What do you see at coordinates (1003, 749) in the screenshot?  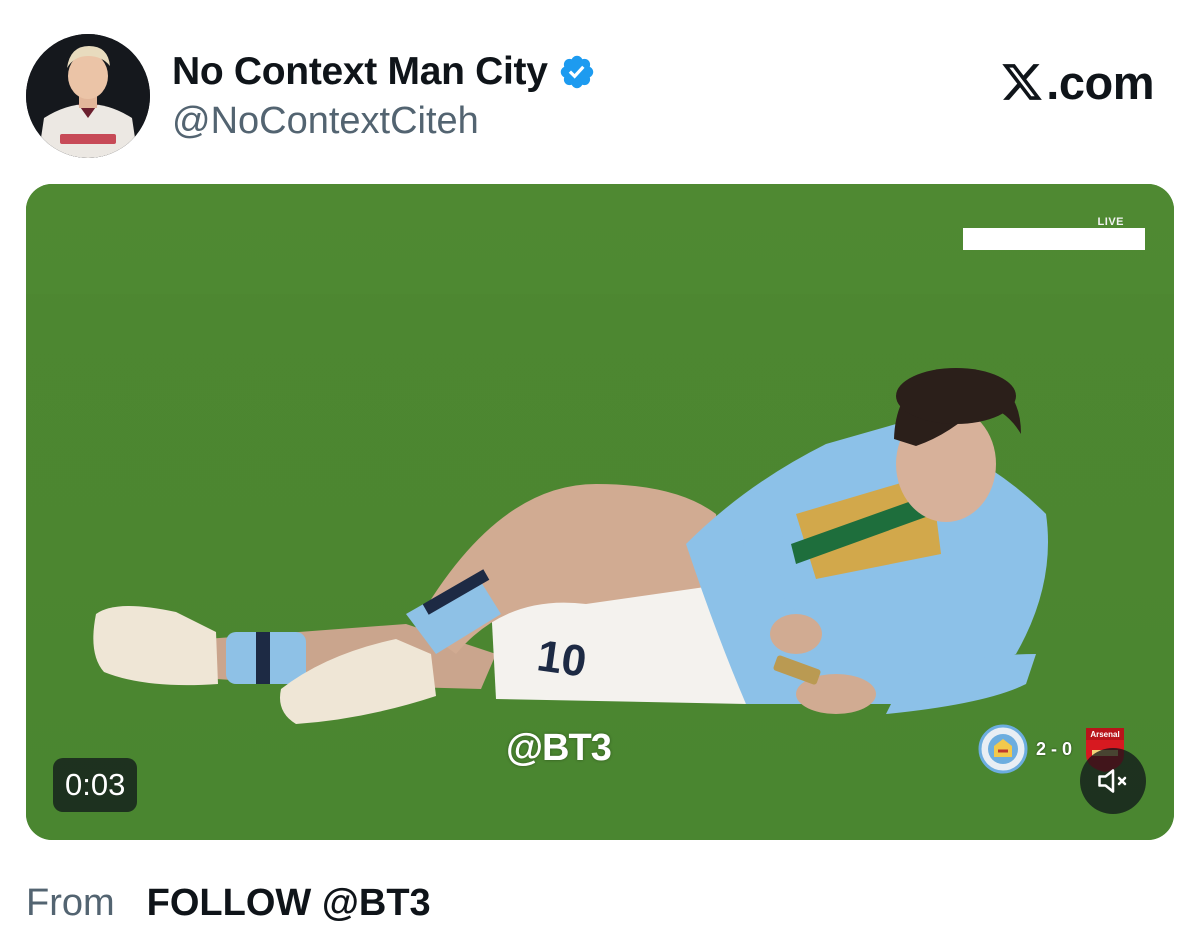 I see `man-city-crest-icon` at bounding box center [1003, 749].